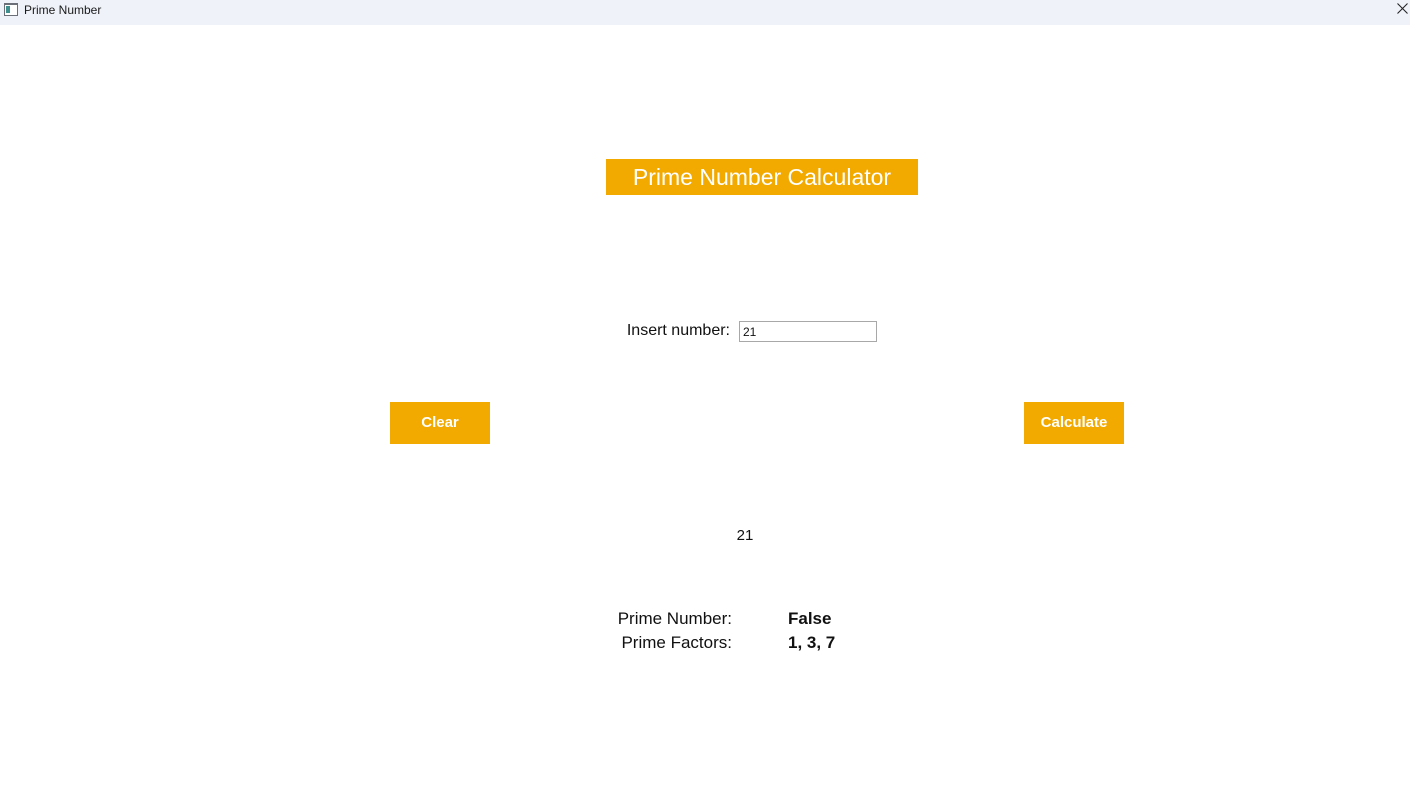 The height and width of the screenshot is (811, 1410). I want to click on close-icon, so click(1402, 8).